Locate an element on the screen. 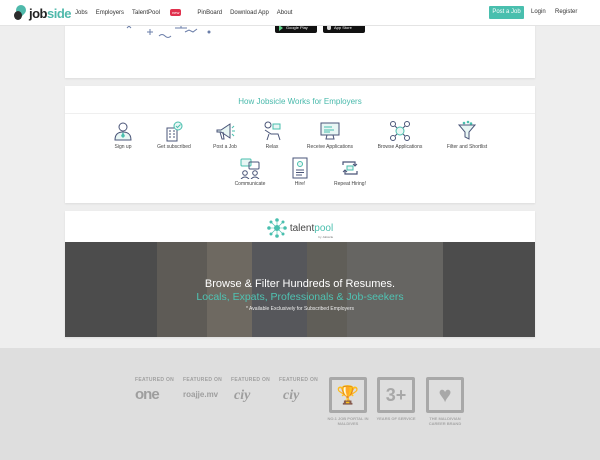  nav-talentpool: TalentPool new is located at coordinates (160, 12).